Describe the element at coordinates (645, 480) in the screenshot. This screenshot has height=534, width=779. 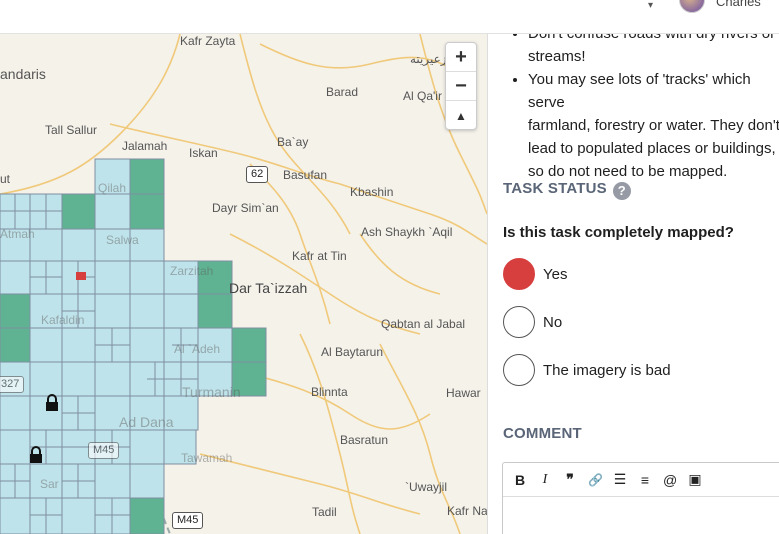
I see `numbered-list-button: ≡` at that location.